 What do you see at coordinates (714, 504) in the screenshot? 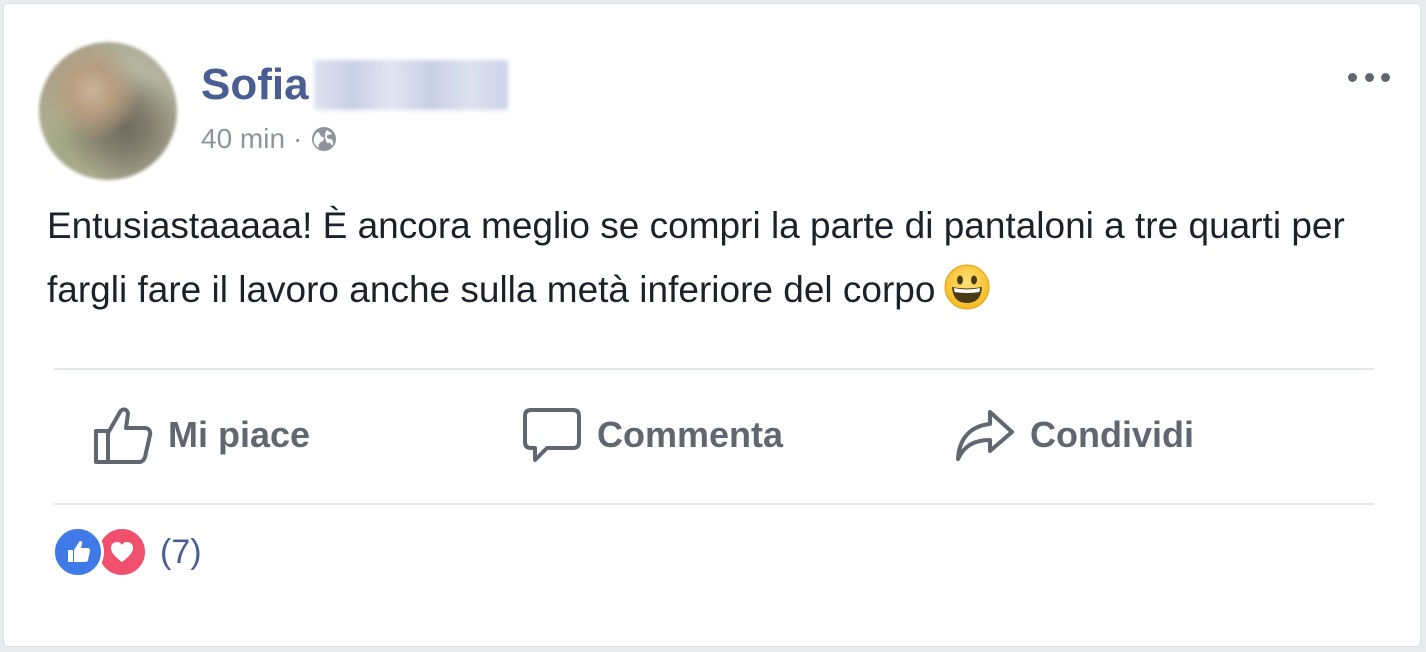
I see `divider` at bounding box center [714, 504].